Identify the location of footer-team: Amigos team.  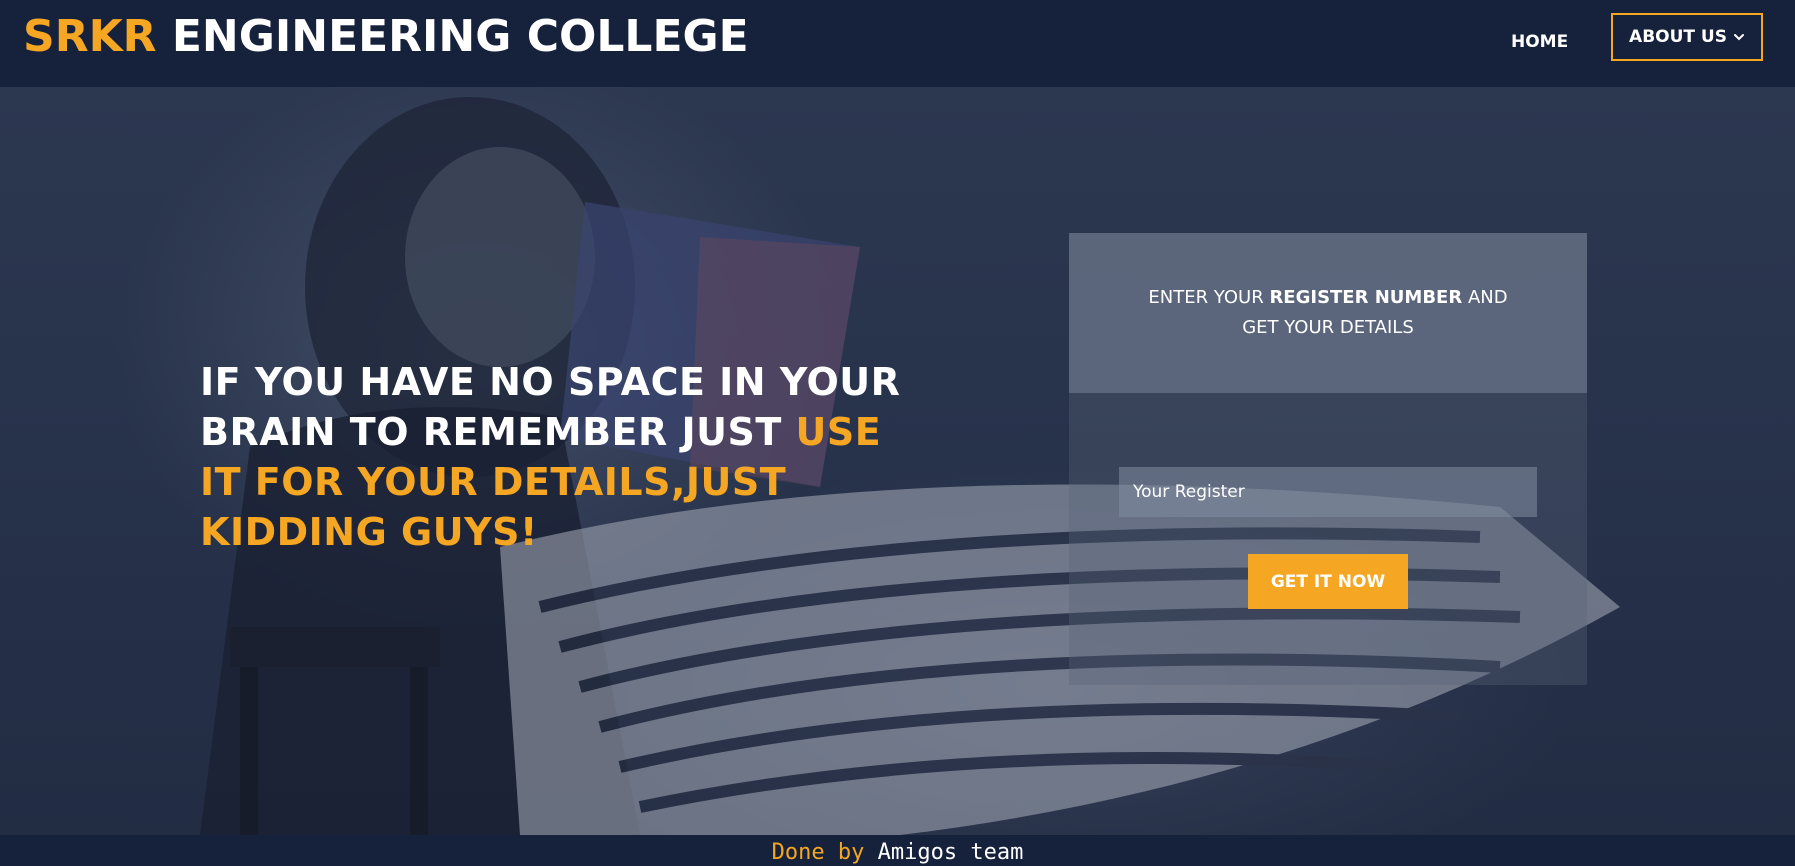
(950, 852).